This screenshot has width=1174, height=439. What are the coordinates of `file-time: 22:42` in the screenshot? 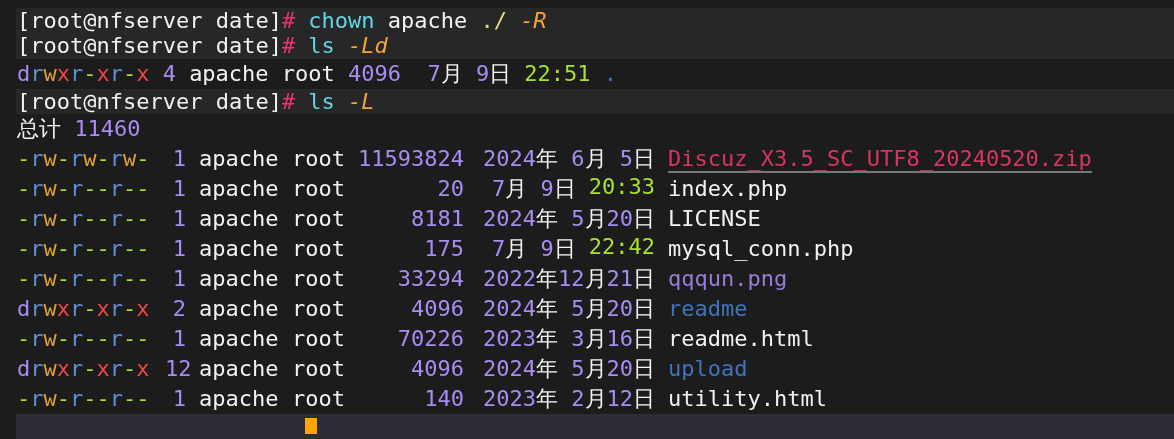 It's located at (621, 247).